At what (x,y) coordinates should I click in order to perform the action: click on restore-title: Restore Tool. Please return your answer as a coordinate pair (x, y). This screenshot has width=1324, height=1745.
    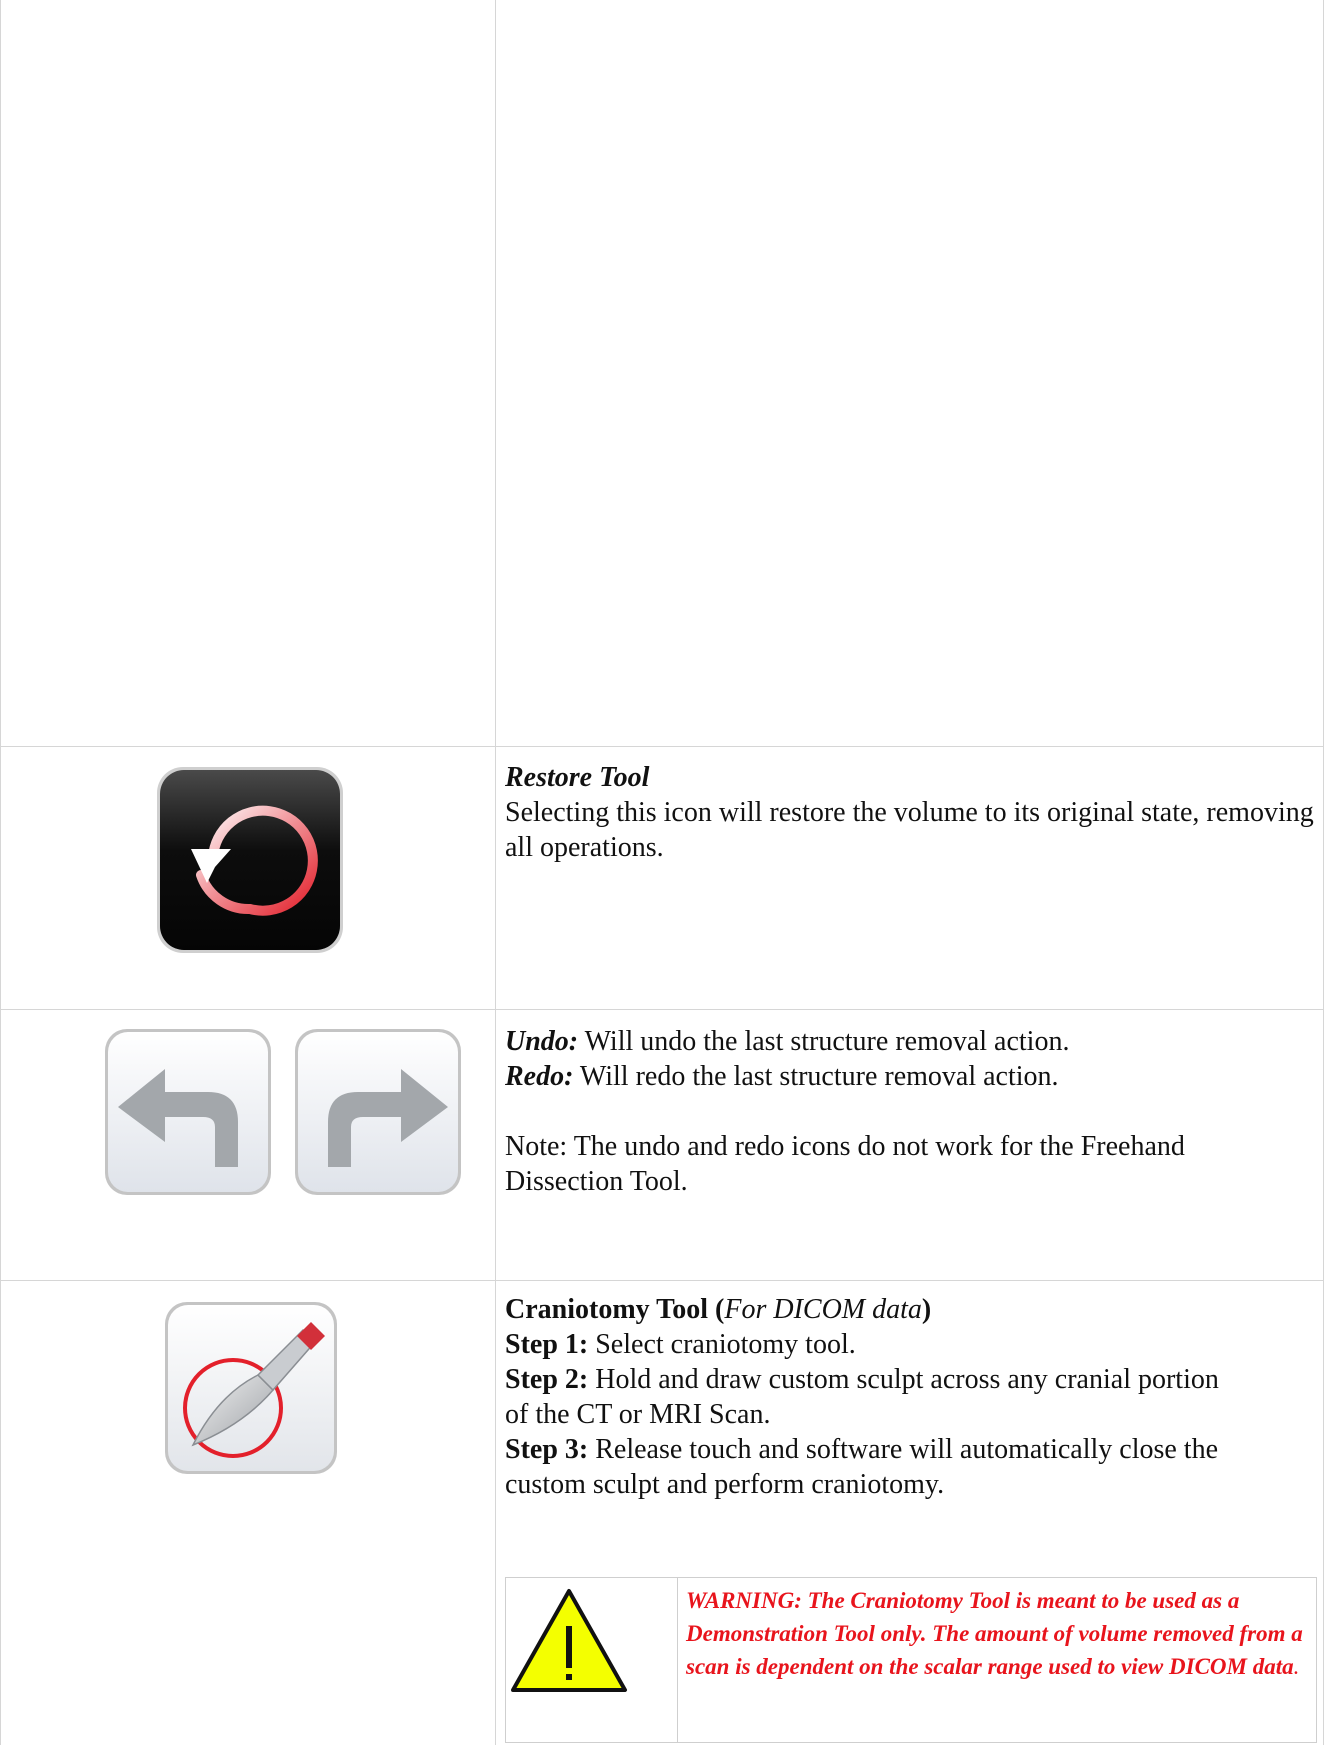
    Looking at the image, I should click on (577, 777).